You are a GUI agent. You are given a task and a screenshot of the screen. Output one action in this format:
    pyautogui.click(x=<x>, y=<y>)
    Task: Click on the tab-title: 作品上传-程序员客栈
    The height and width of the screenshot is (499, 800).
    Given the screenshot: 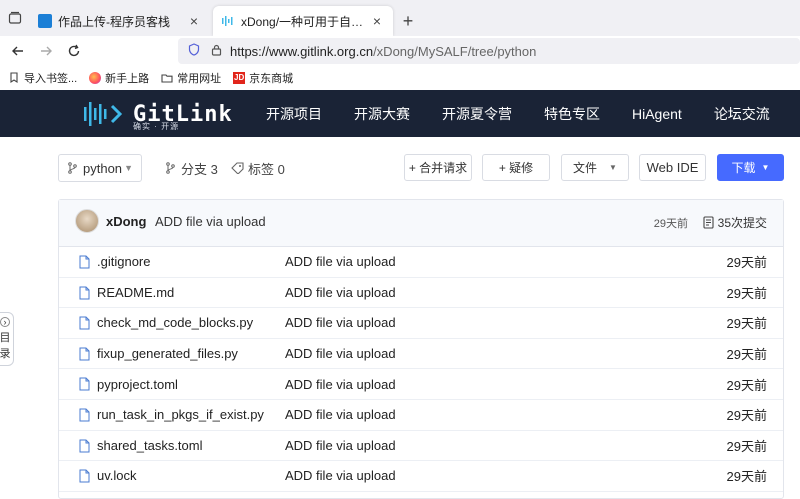 What is the action you would take?
    pyautogui.click(x=114, y=21)
    